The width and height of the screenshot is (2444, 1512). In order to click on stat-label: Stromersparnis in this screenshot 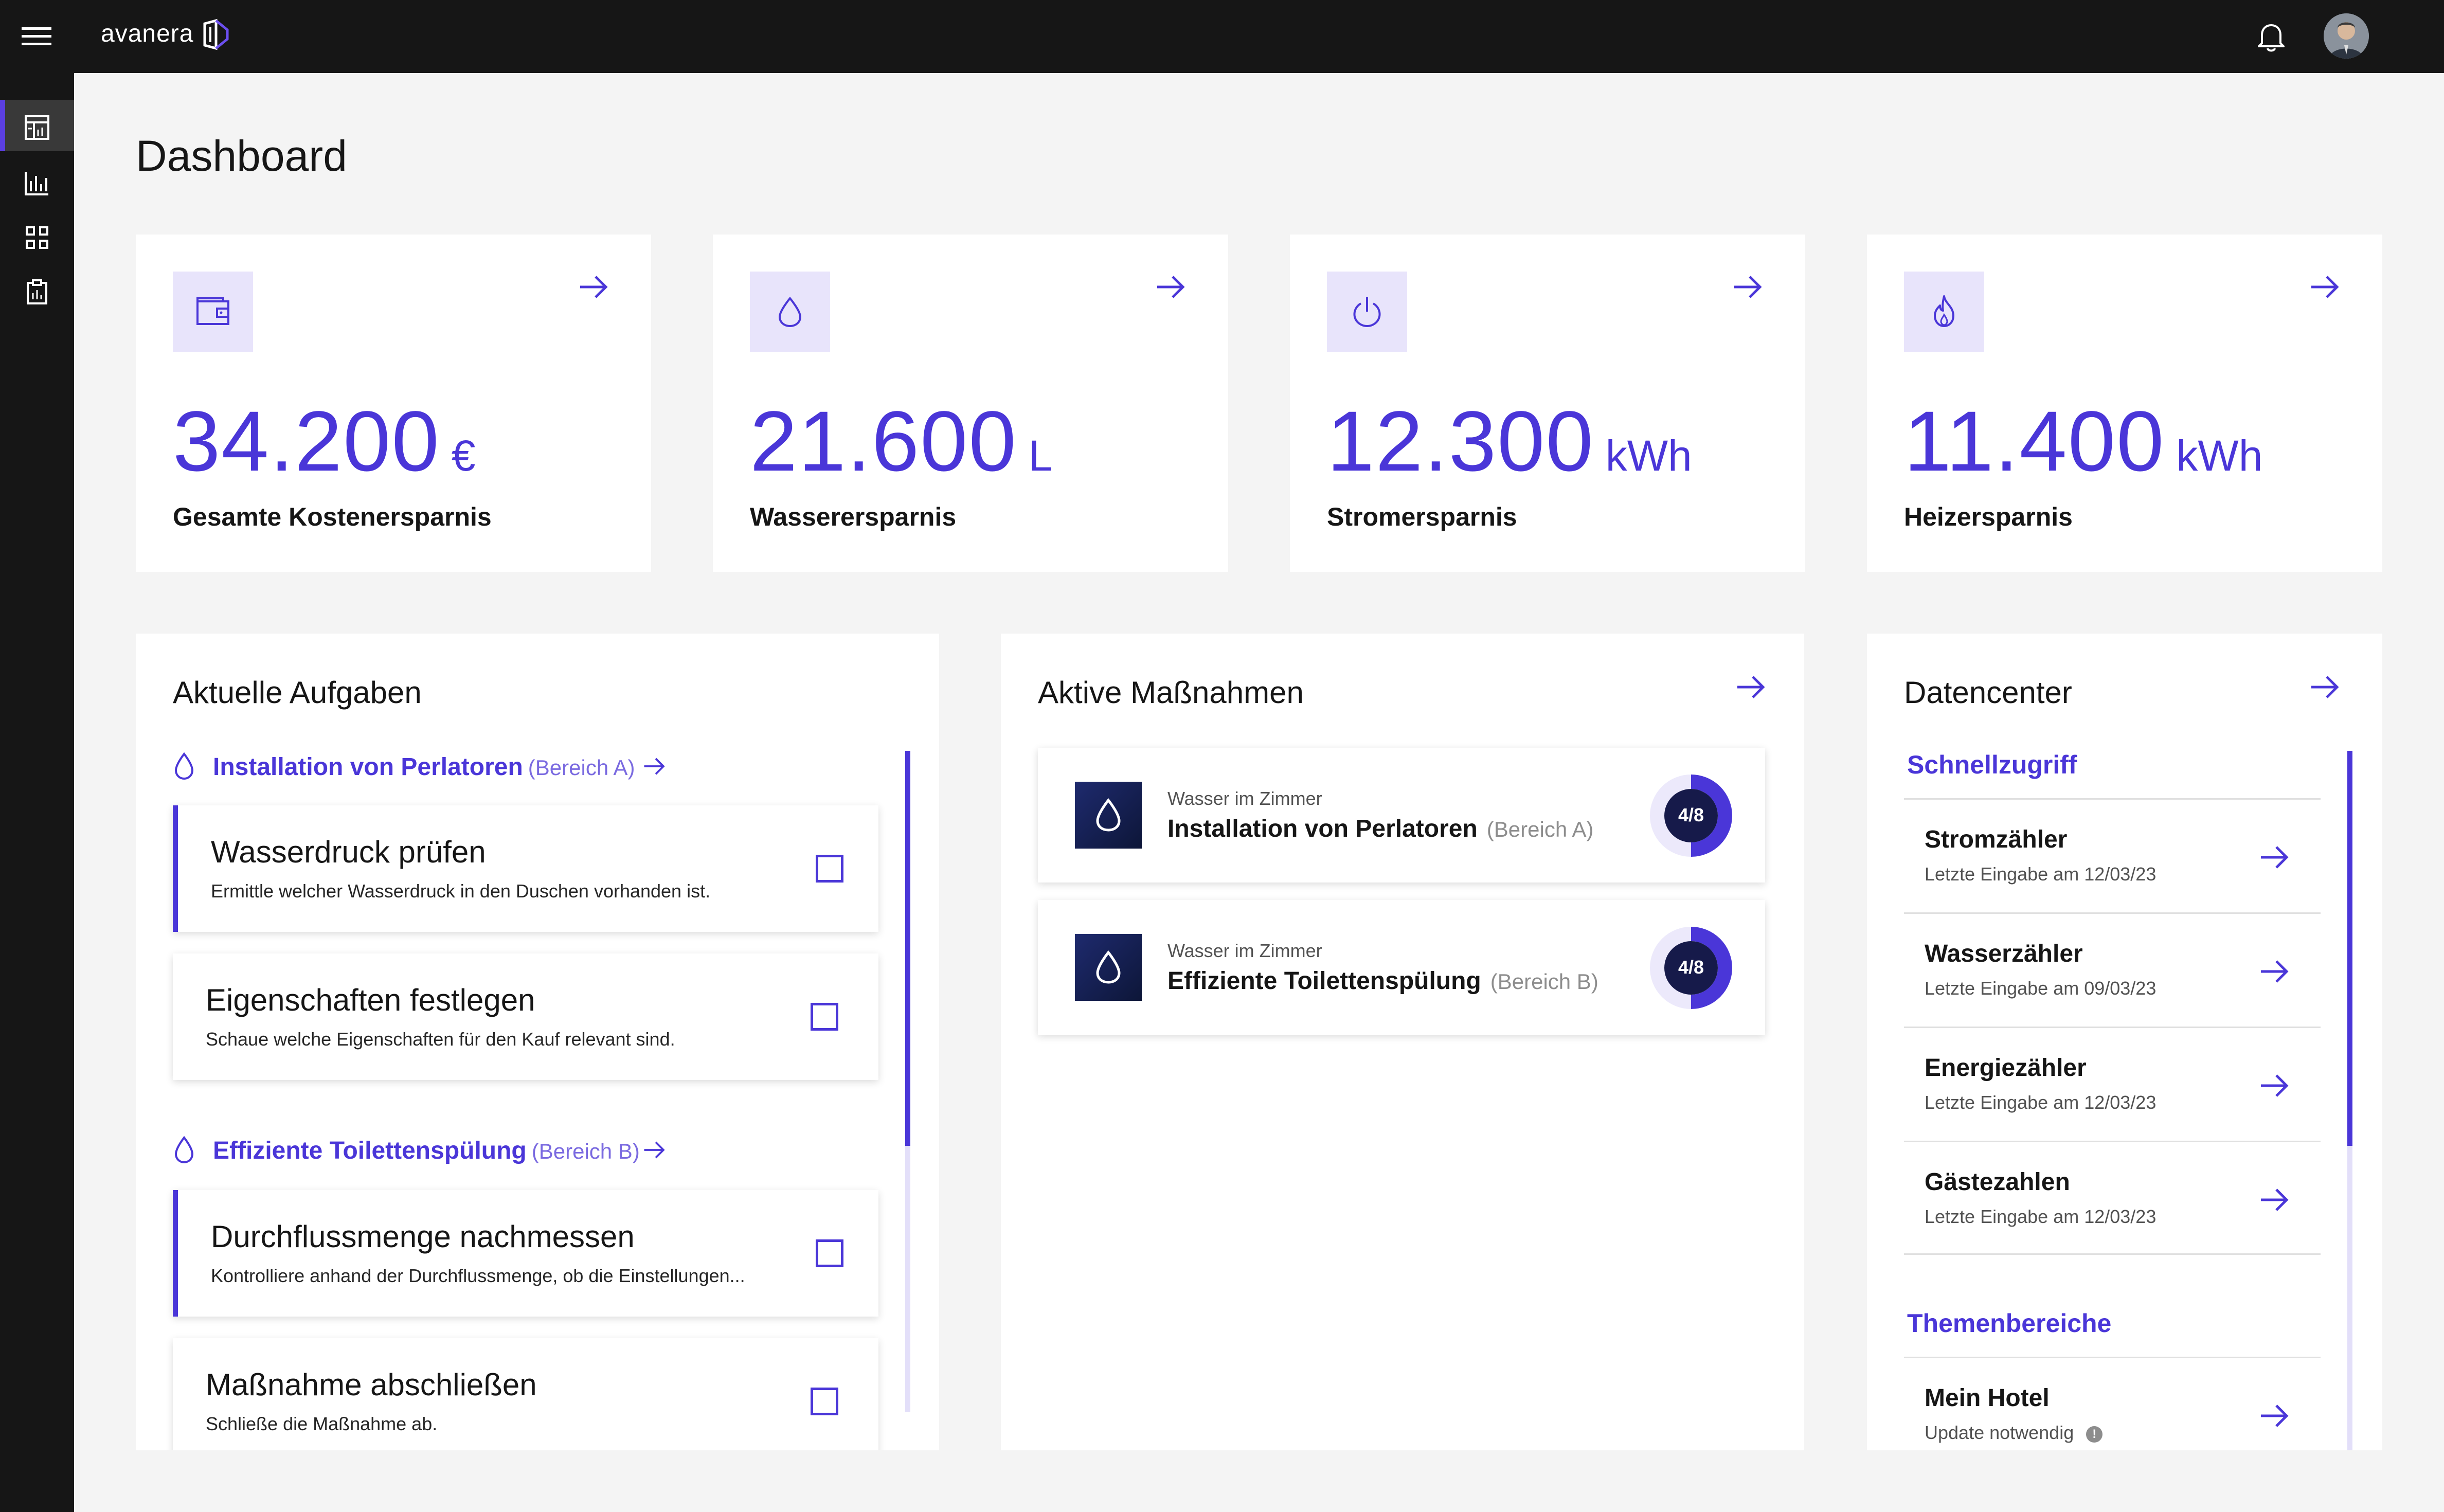, I will do `click(1422, 516)`.